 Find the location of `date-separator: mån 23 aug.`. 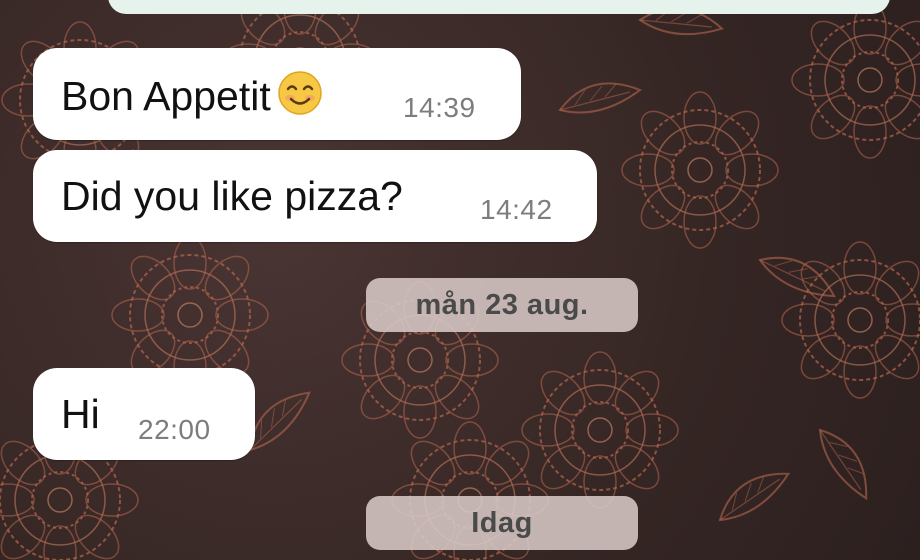

date-separator: mån 23 aug. is located at coordinates (502, 305).